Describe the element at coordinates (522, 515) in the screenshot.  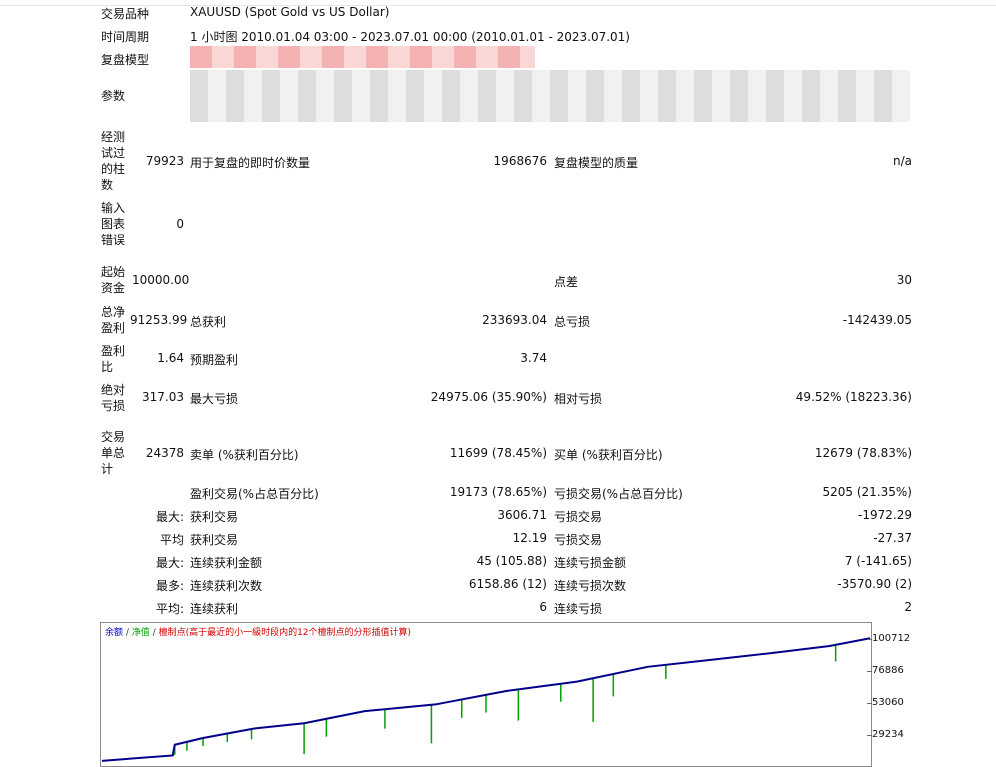
I see `largest-profit-value: 3606.71` at that location.